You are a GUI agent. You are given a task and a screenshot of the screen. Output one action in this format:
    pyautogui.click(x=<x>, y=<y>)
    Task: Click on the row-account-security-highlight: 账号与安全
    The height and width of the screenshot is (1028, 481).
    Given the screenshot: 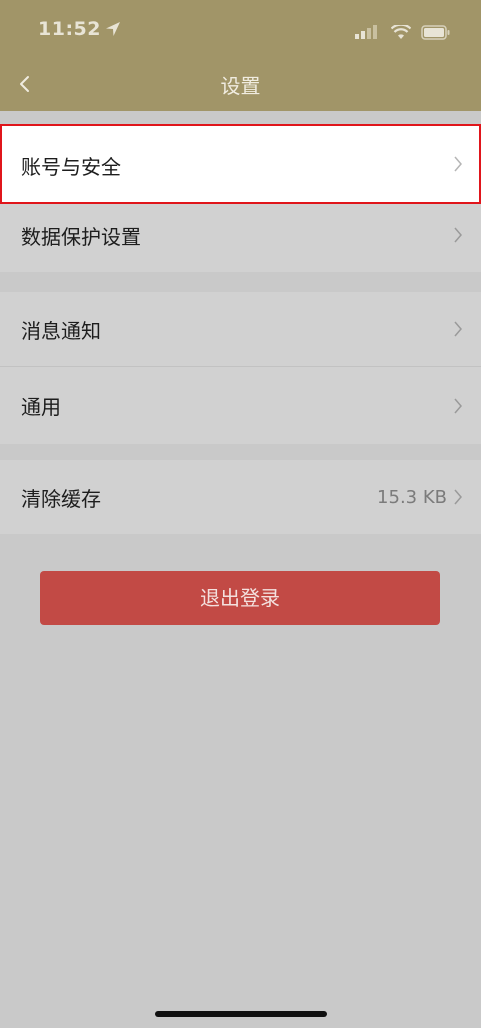 What is the action you would take?
    pyautogui.click(x=240, y=164)
    